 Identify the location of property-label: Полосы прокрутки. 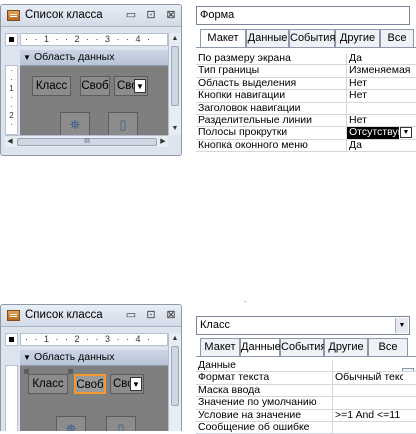
(243, 133).